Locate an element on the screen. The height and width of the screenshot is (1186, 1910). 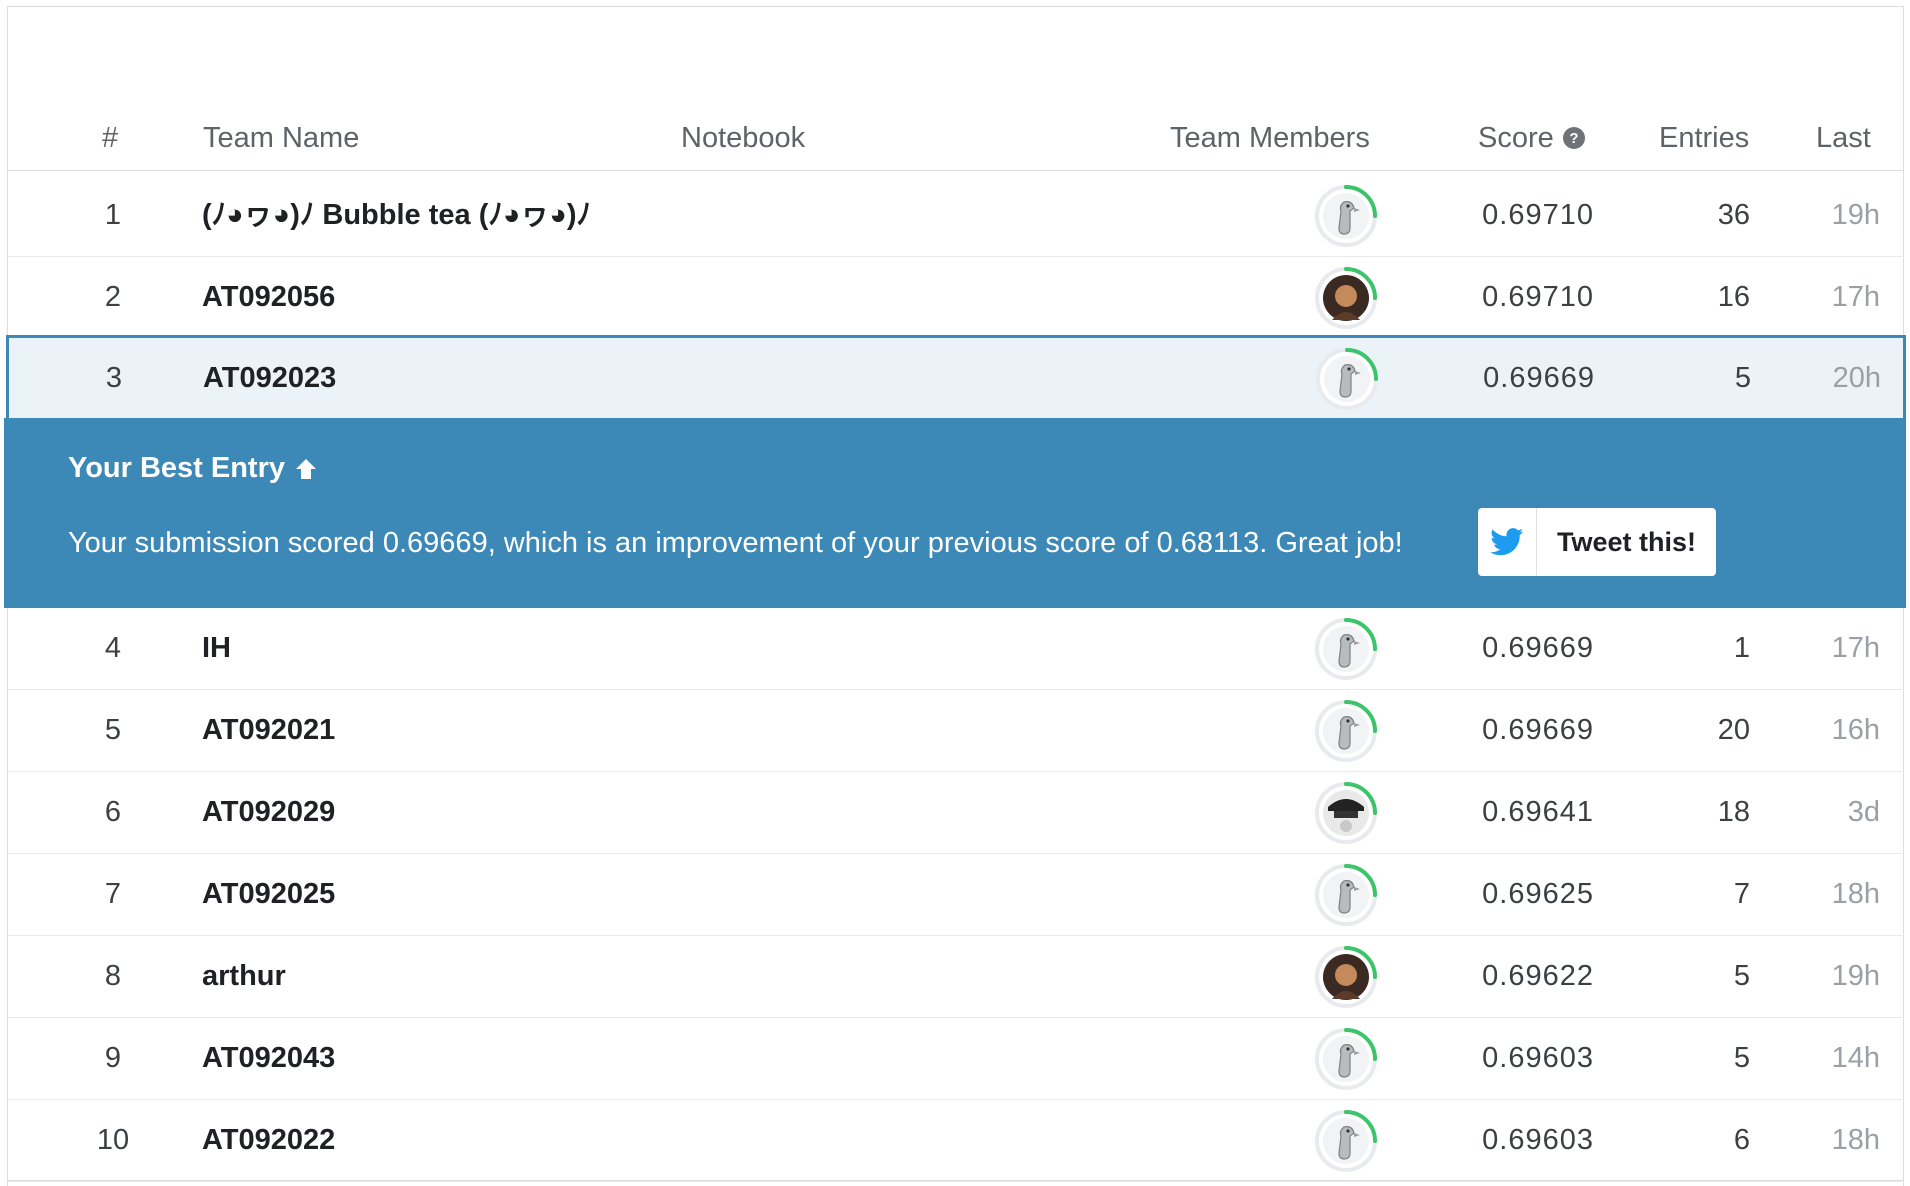
row-team-name: IH is located at coordinates (216, 648).